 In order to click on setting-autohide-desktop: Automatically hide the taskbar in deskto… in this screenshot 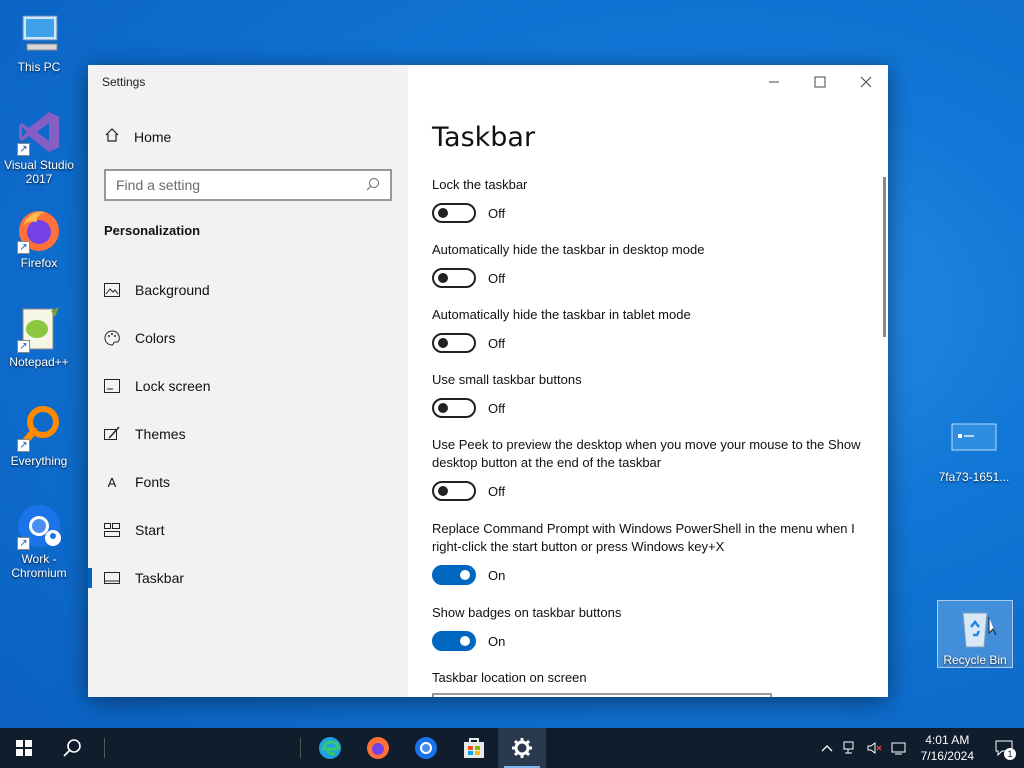, I will do `click(647, 264)`.